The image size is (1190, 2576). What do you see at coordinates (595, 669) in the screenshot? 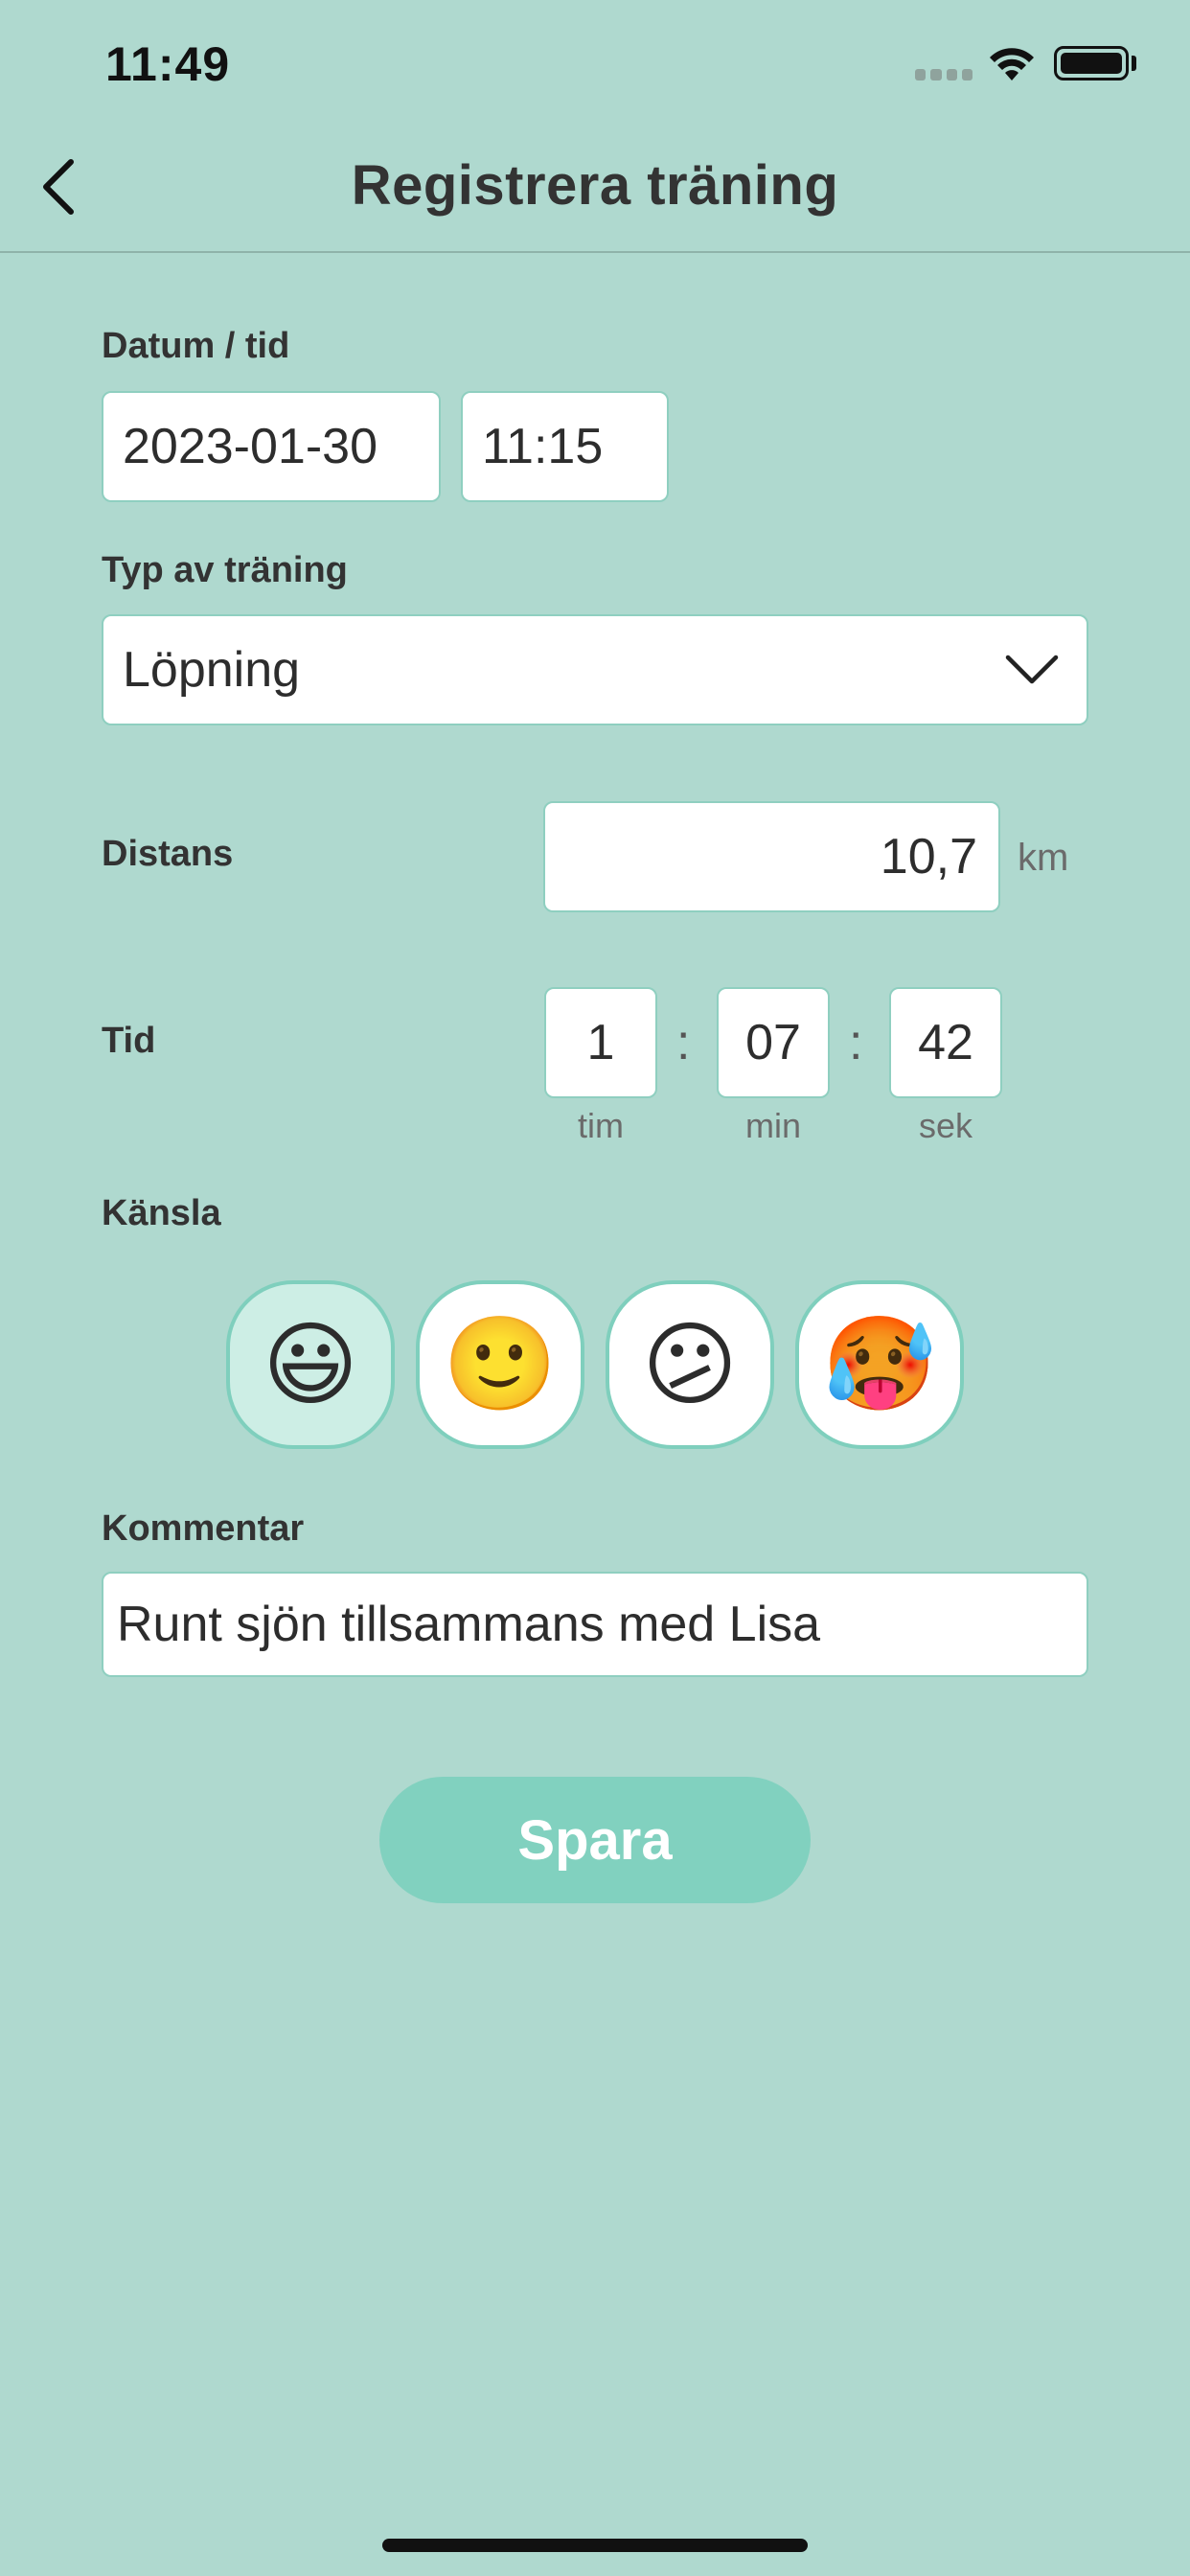
I see `training-type-select: Löpning` at bounding box center [595, 669].